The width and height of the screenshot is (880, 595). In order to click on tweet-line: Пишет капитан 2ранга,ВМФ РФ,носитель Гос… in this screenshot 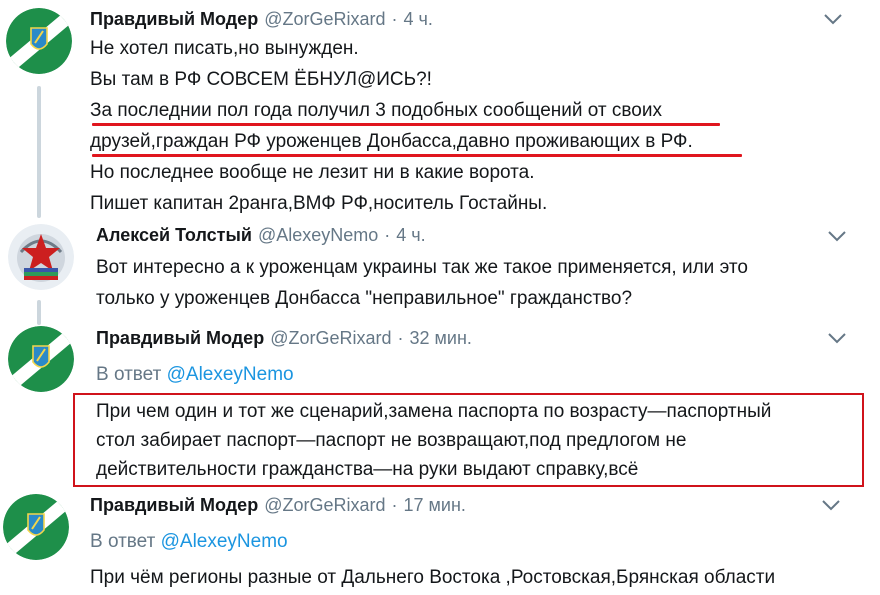, I will do `click(319, 203)`.